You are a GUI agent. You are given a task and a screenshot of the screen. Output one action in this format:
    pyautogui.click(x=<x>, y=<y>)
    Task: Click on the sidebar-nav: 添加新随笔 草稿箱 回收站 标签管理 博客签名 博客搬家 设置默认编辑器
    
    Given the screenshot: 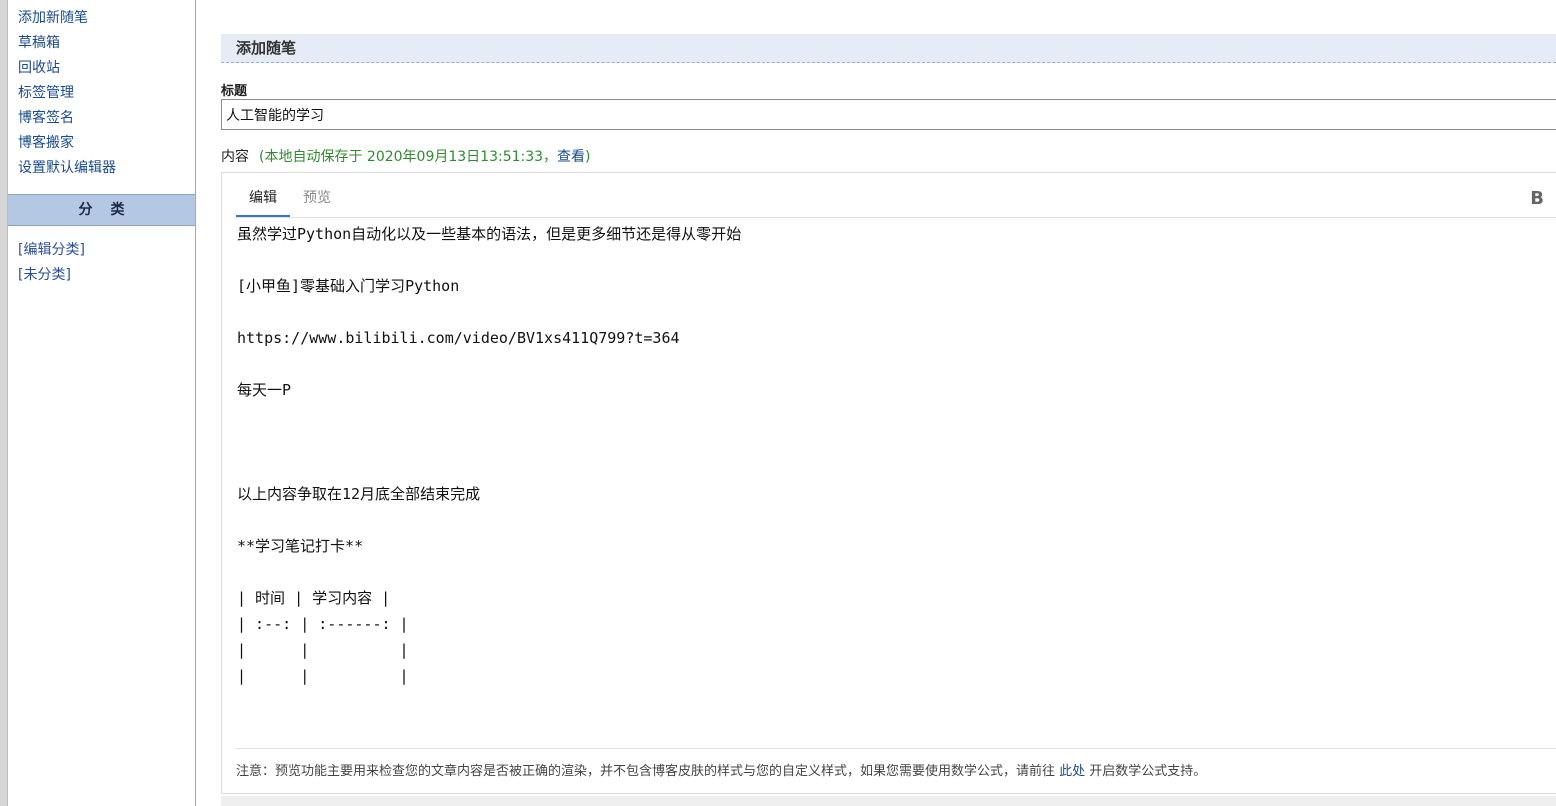 What is the action you would take?
    pyautogui.click(x=101, y=90)
    